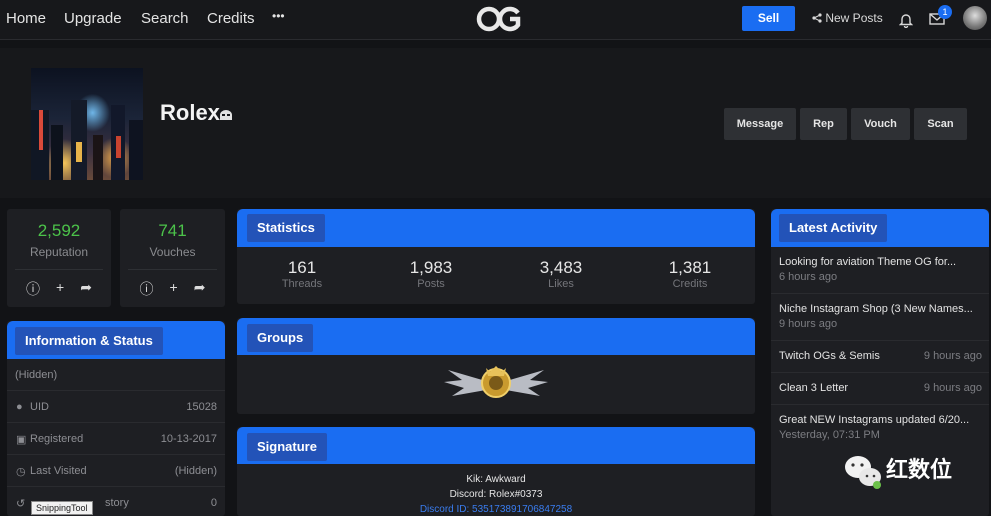 The height and width of the screenshot is (516, 991). I want to click on message-button: Message, so click(760, 124).